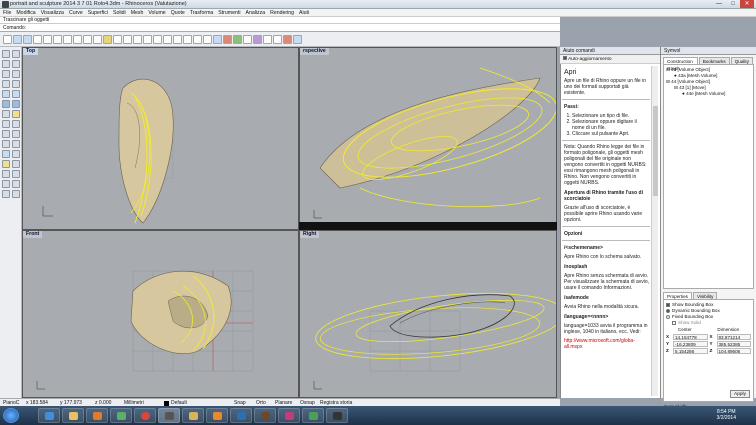 This screenshot has width=756, height=425. Describe the element at coordinates (16, 124) in the screenshot. I see `copy-object-icon` at that location.